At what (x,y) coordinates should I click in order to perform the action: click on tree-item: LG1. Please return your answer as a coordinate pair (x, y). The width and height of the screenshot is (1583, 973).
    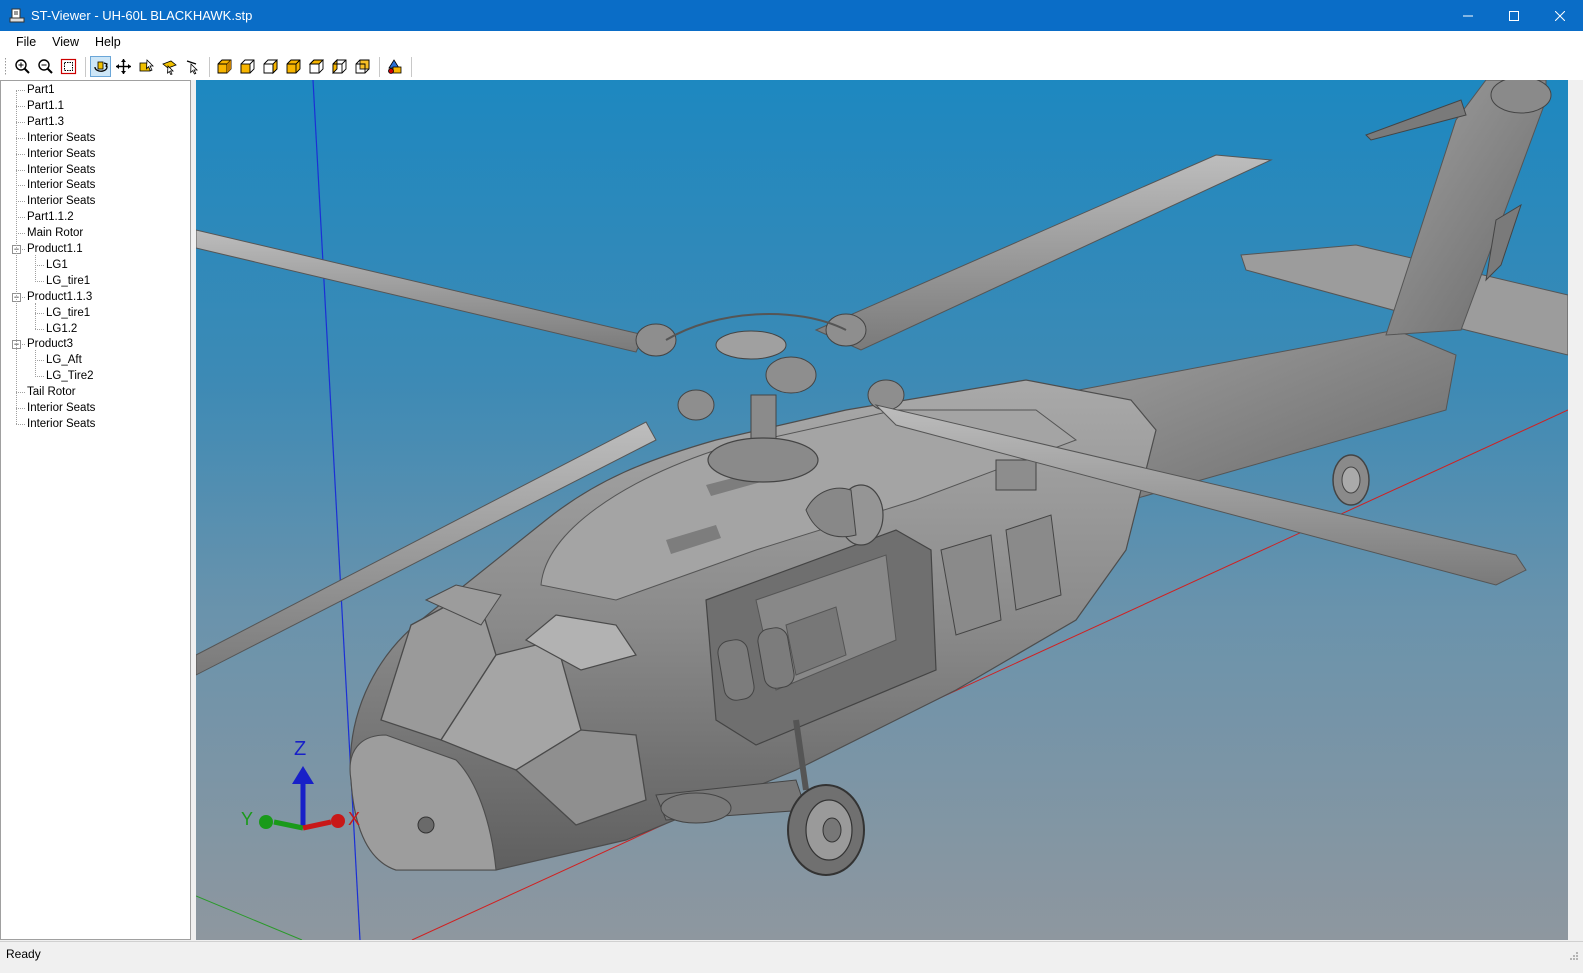
    Looking at the image, I should click on (57, 265).